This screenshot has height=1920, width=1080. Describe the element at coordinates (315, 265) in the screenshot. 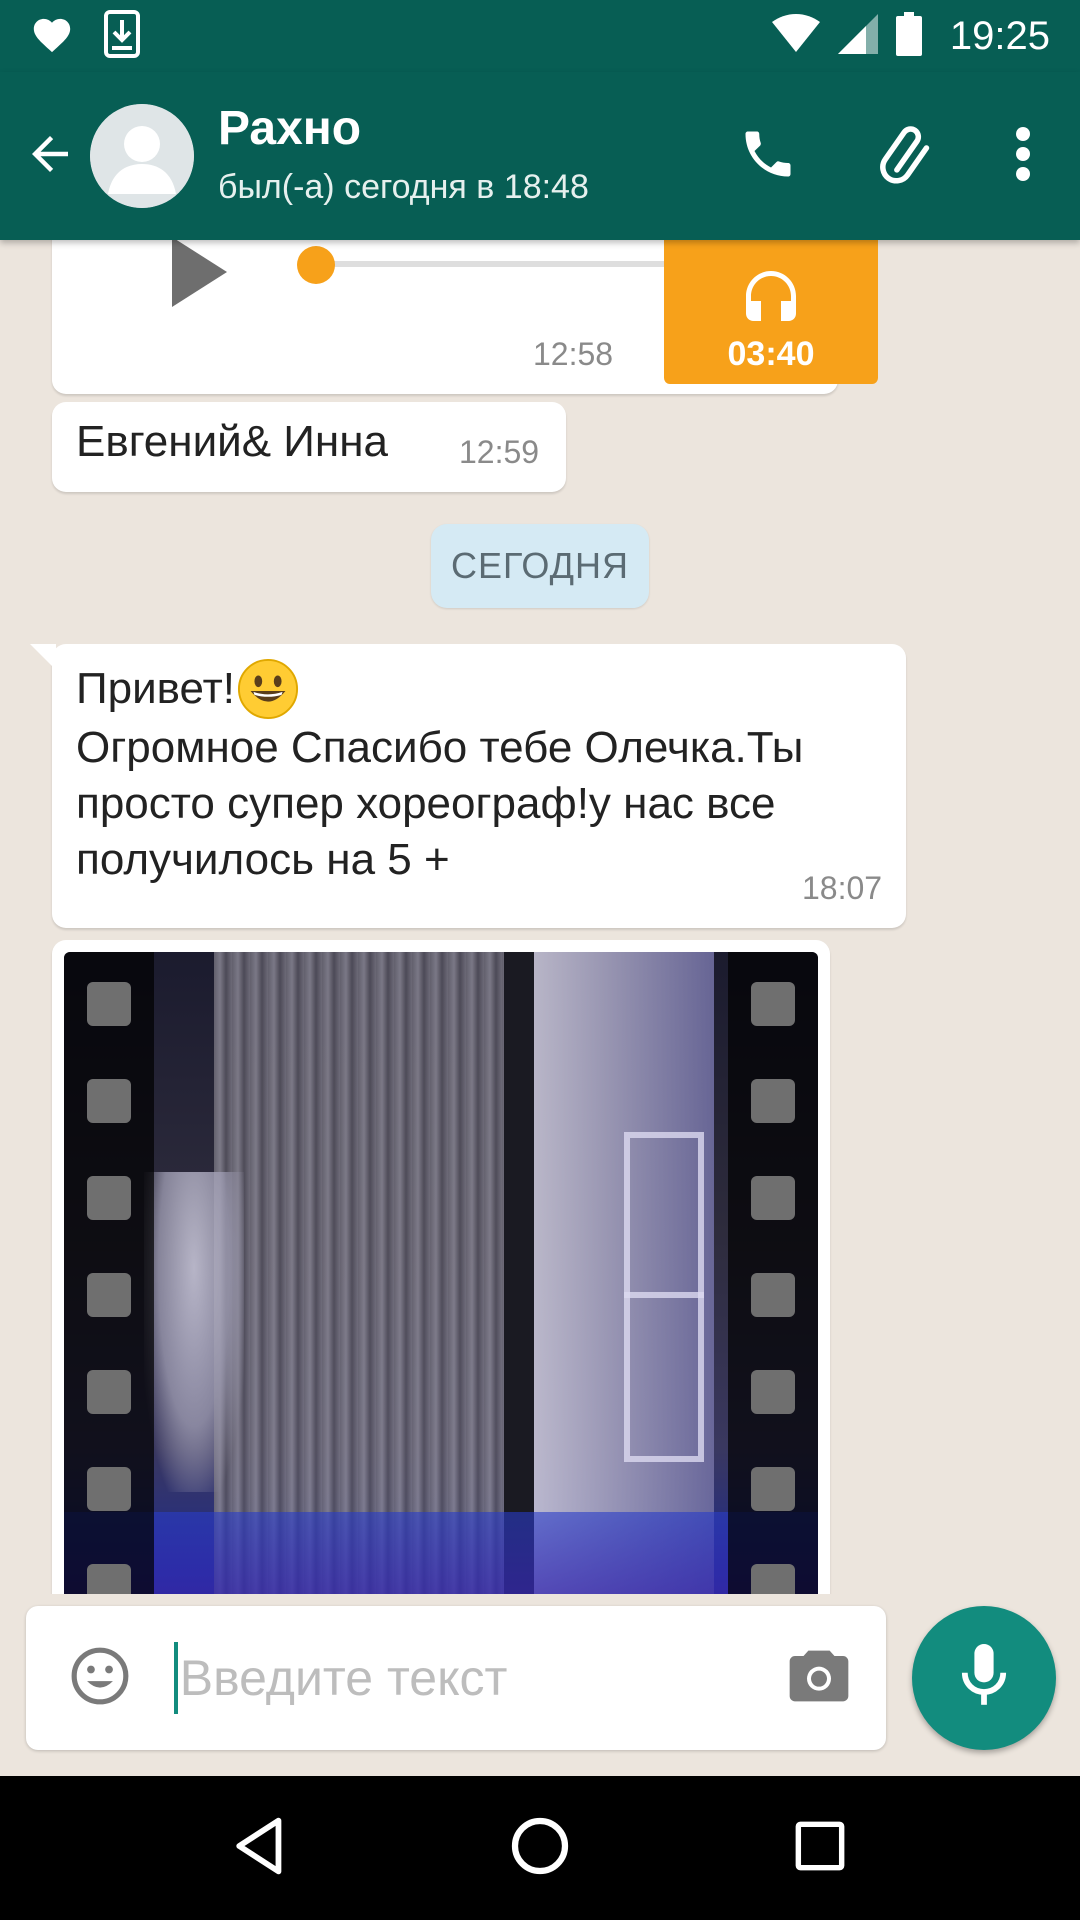

I see `audio-seek-knob` at that location.